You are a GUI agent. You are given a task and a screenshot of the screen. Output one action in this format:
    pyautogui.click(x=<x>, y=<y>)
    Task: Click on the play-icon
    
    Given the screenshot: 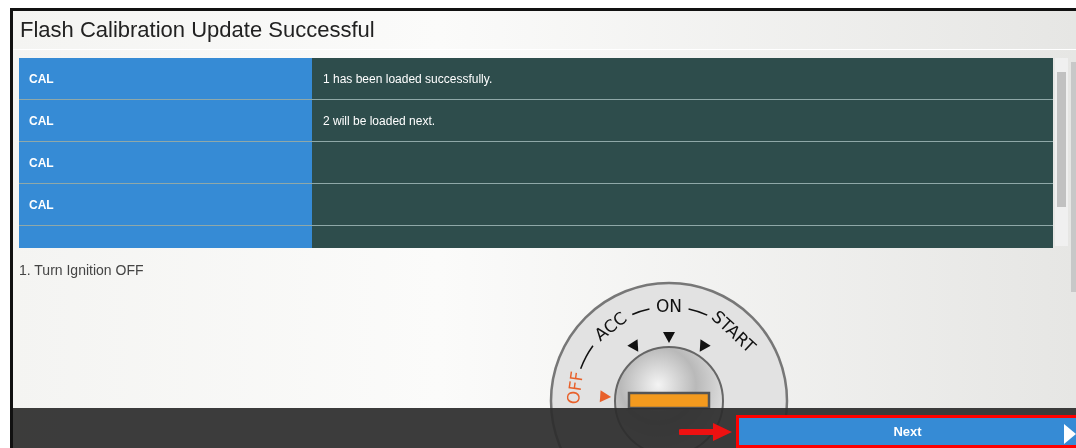 What is the action you would take?
    pyautogui.click(x=1070, y=434)
    